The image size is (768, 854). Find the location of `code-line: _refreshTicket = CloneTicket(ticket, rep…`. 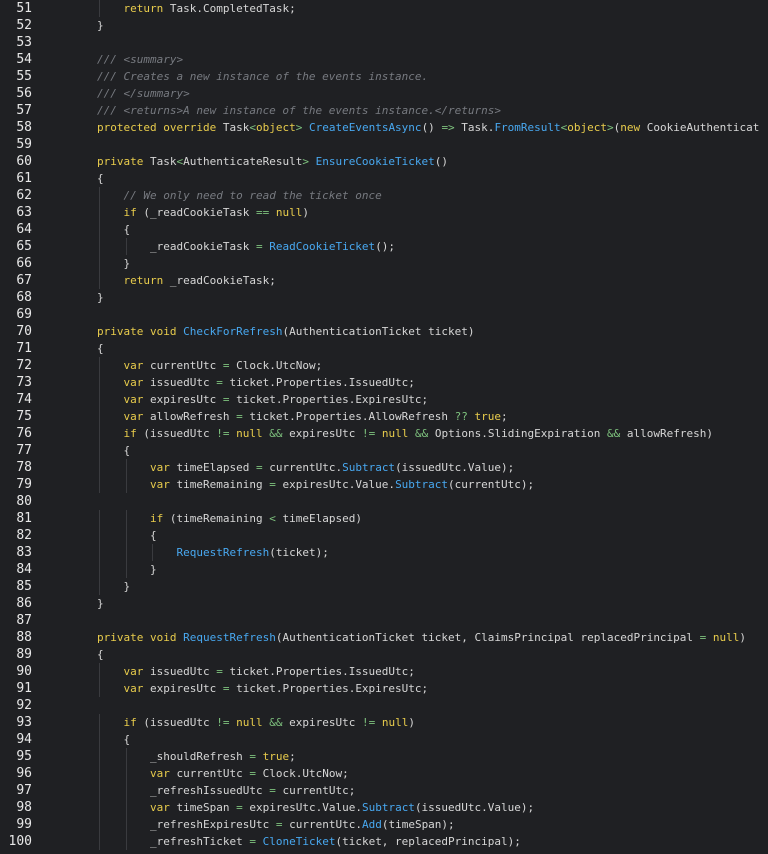

code-line: _refreshTicket = CloneTicket(ticket, rep… is located at coordinates (406, 841).